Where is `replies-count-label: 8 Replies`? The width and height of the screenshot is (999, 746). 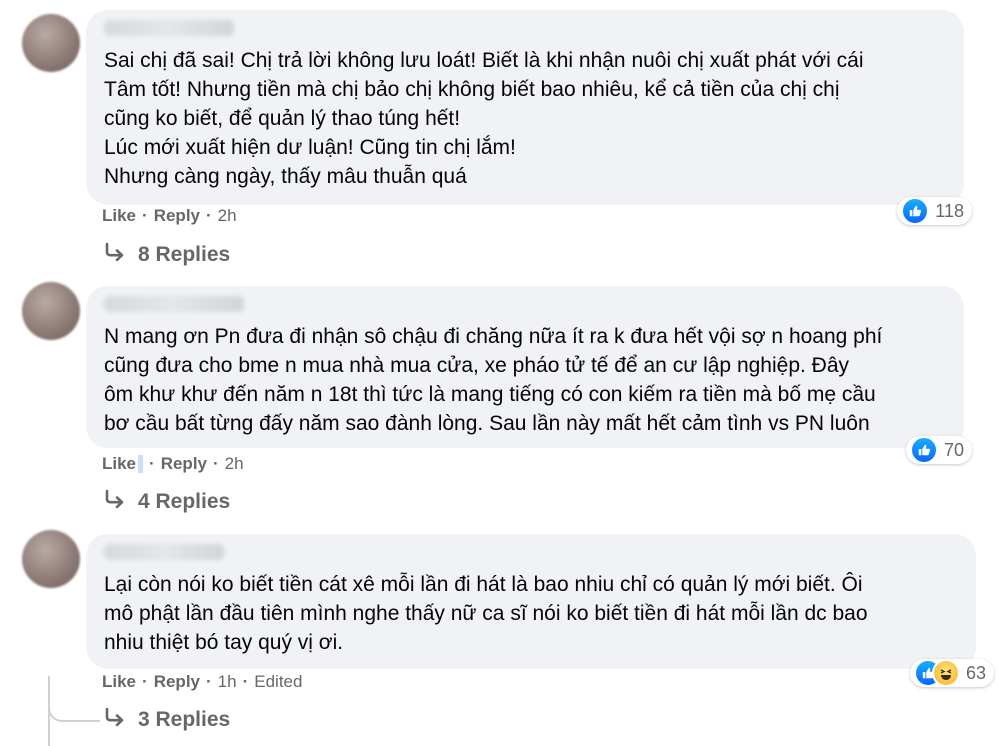
replies-count-label: 8 Replies is located at coordinates (184, 254).